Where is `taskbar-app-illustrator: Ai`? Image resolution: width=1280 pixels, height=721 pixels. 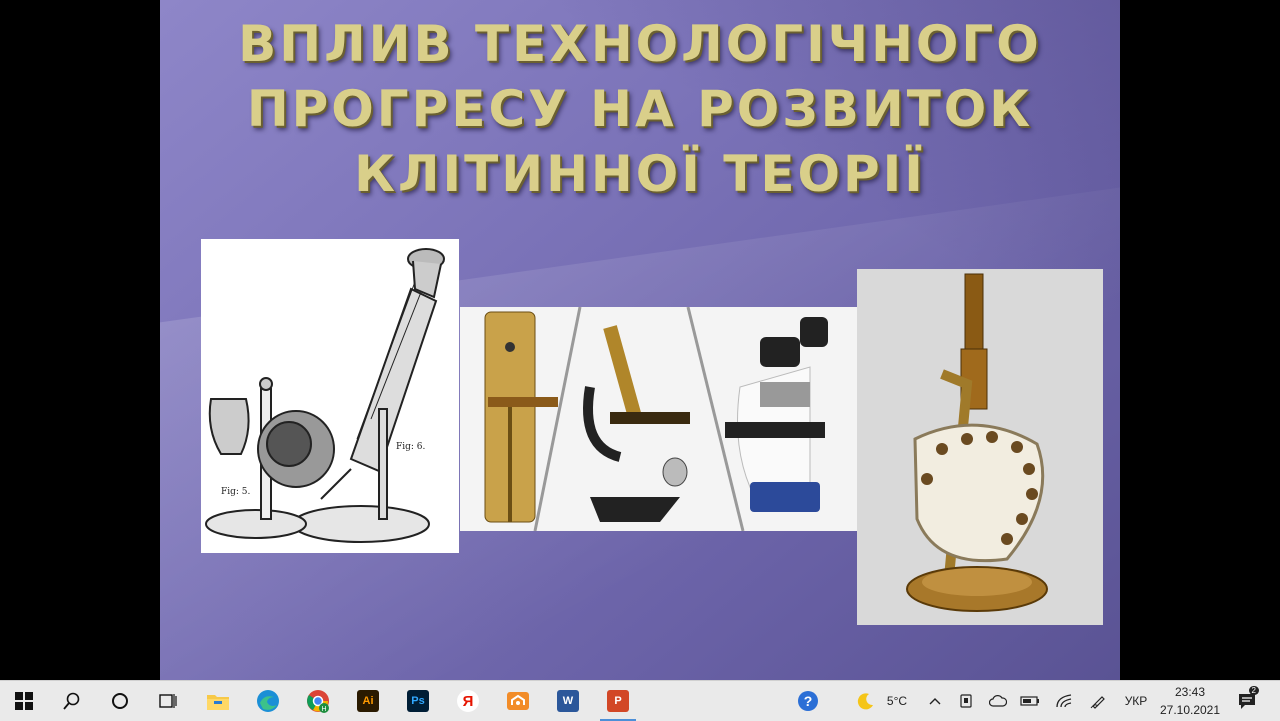
taskbar-app-illustrator: Ai is located at coordinates (368, 701).